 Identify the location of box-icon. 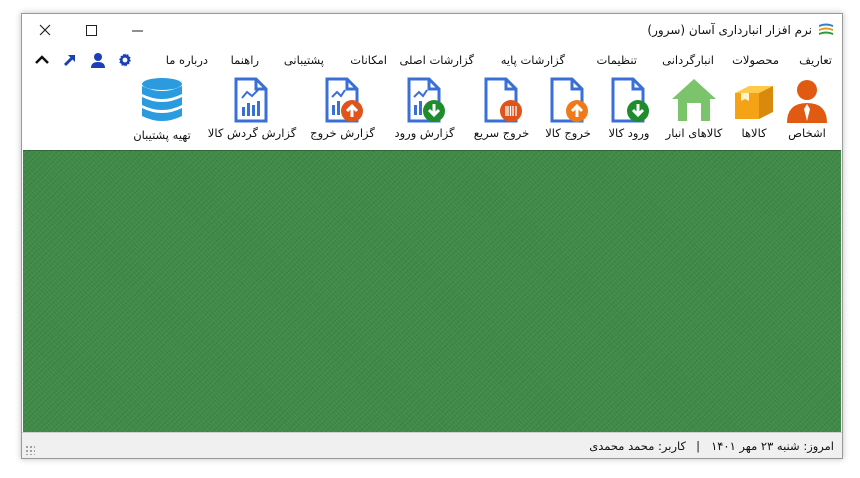
(754, 102).